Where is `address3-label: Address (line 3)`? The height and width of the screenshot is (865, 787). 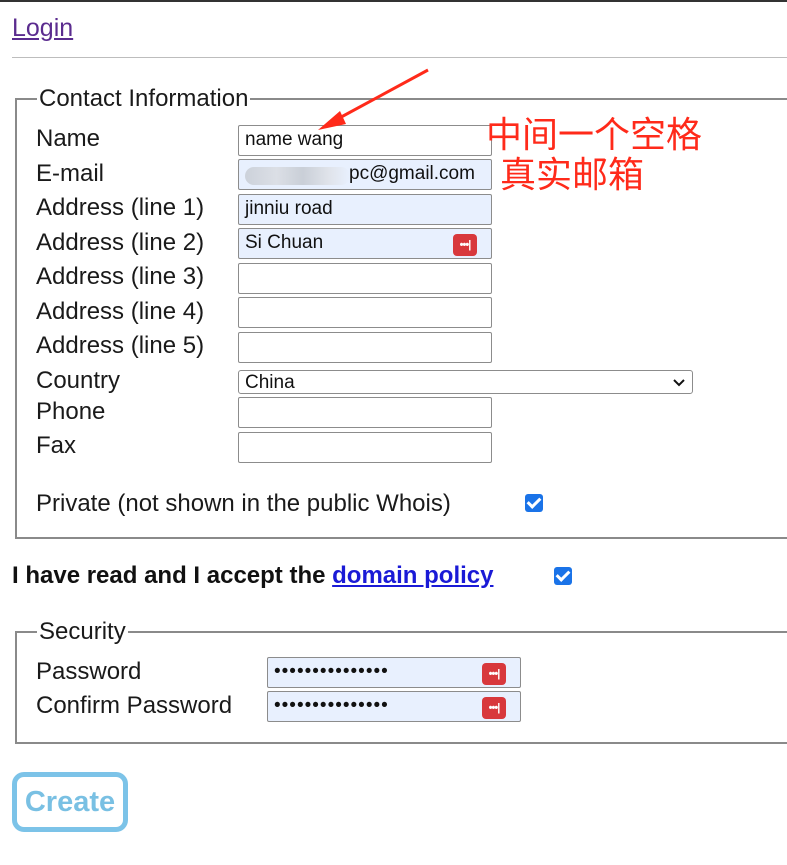 address3-label: Address (line 3) is located at coordinates (120, 276).